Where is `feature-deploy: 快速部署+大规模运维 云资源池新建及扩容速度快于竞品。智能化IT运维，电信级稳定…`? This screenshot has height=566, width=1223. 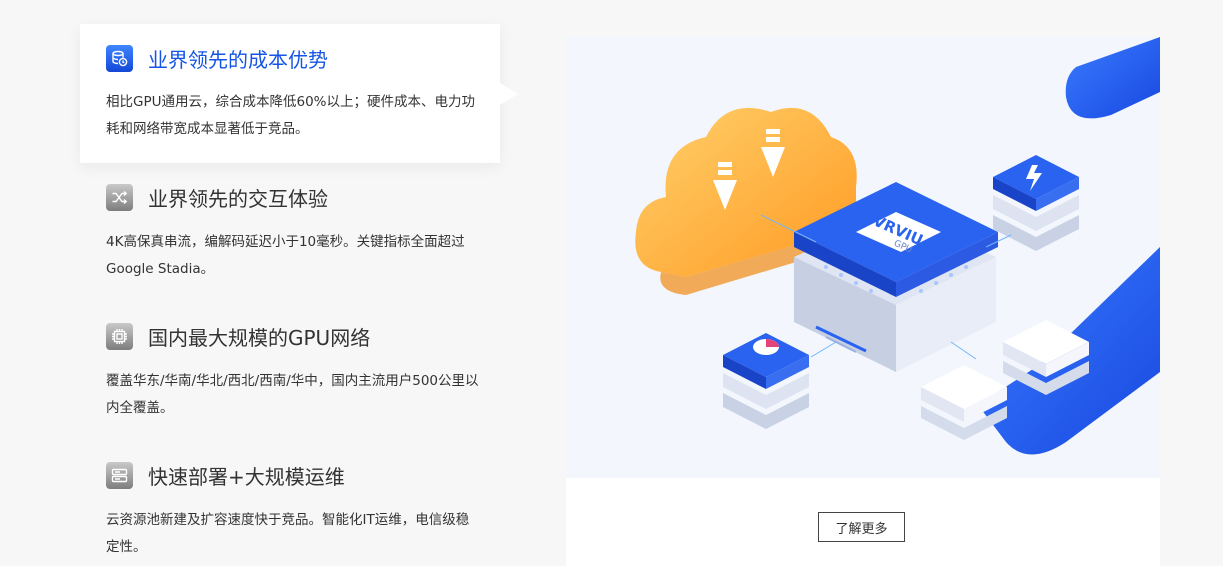
feature-deploy: 快速部署+大规模运维 云资源池新建及扩容速度快于竞品。智能化IT运维，电信级稳定… is located at coordinates (290, 511).